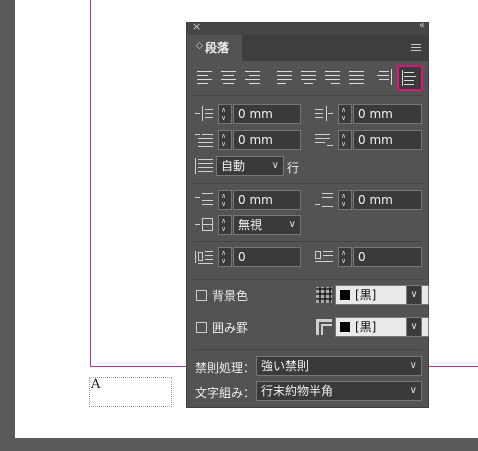  What do you see at coordinates (250, 166) in the screenshot?
I see `grid-lines-select: 自動 ∨` at bounding box center [250, 166].